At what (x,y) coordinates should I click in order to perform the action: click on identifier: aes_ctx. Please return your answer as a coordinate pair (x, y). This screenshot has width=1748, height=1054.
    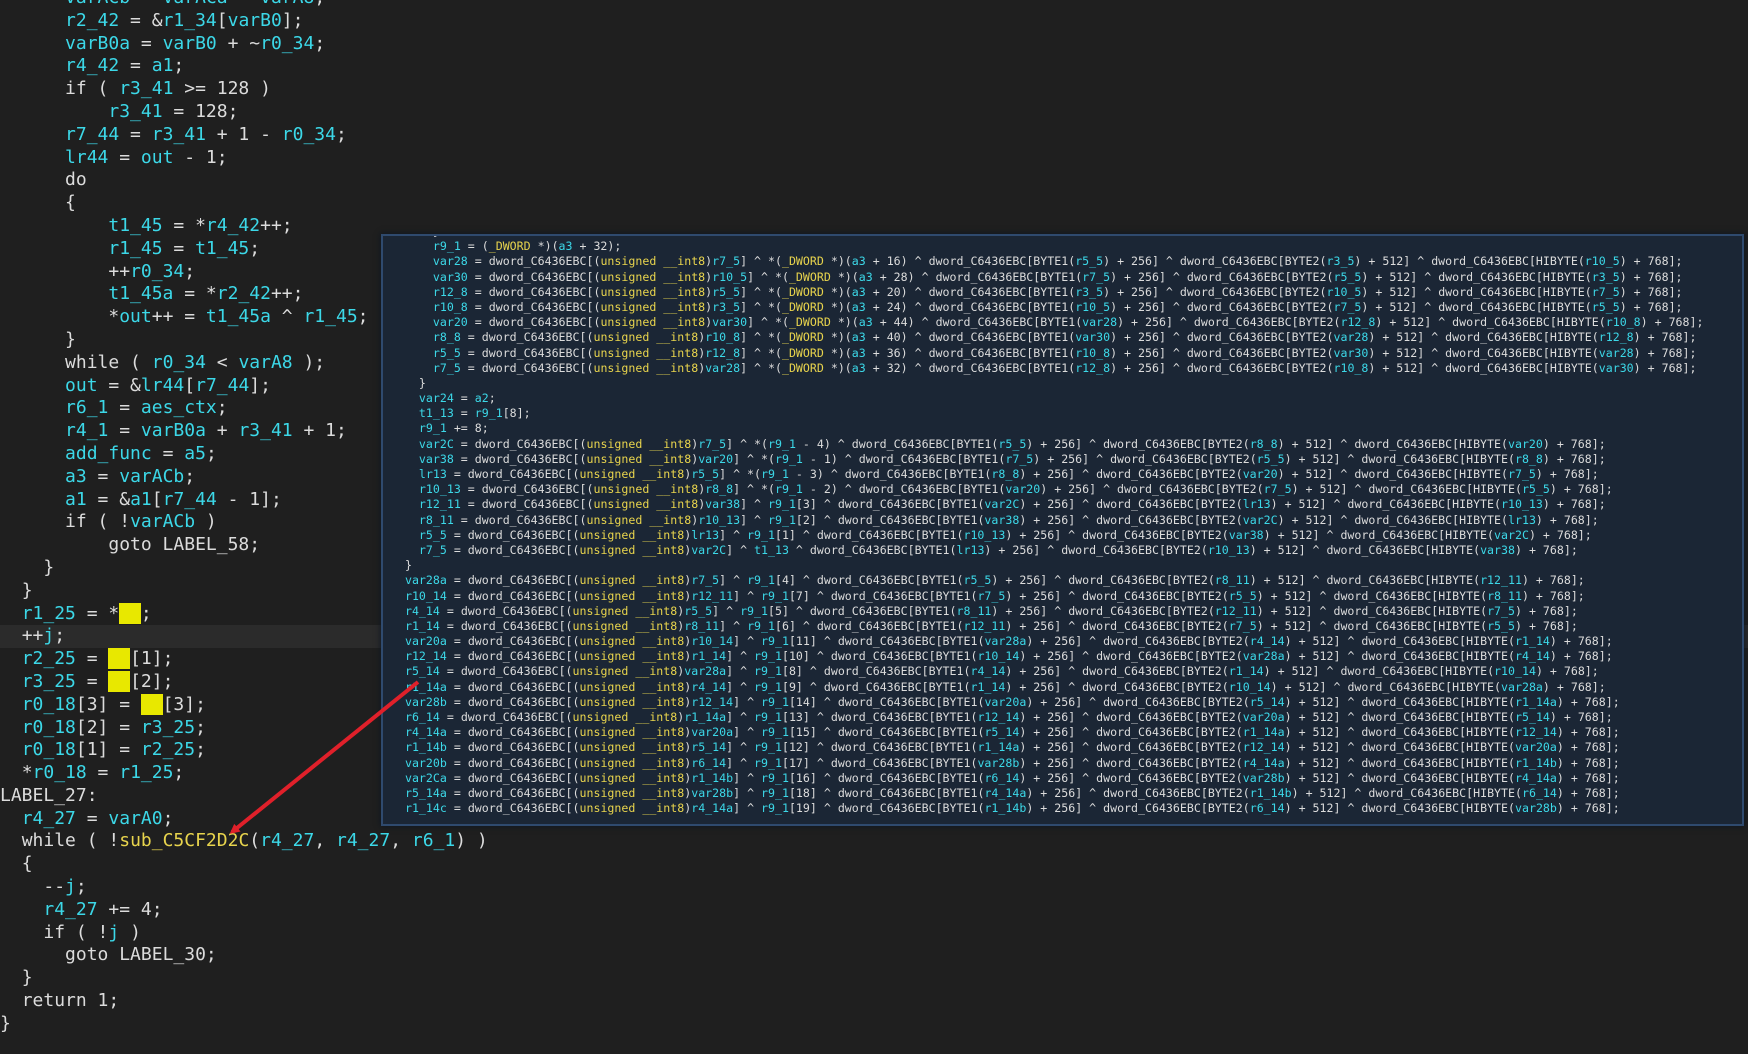
    Looking at the image, I should click on (179, 407).